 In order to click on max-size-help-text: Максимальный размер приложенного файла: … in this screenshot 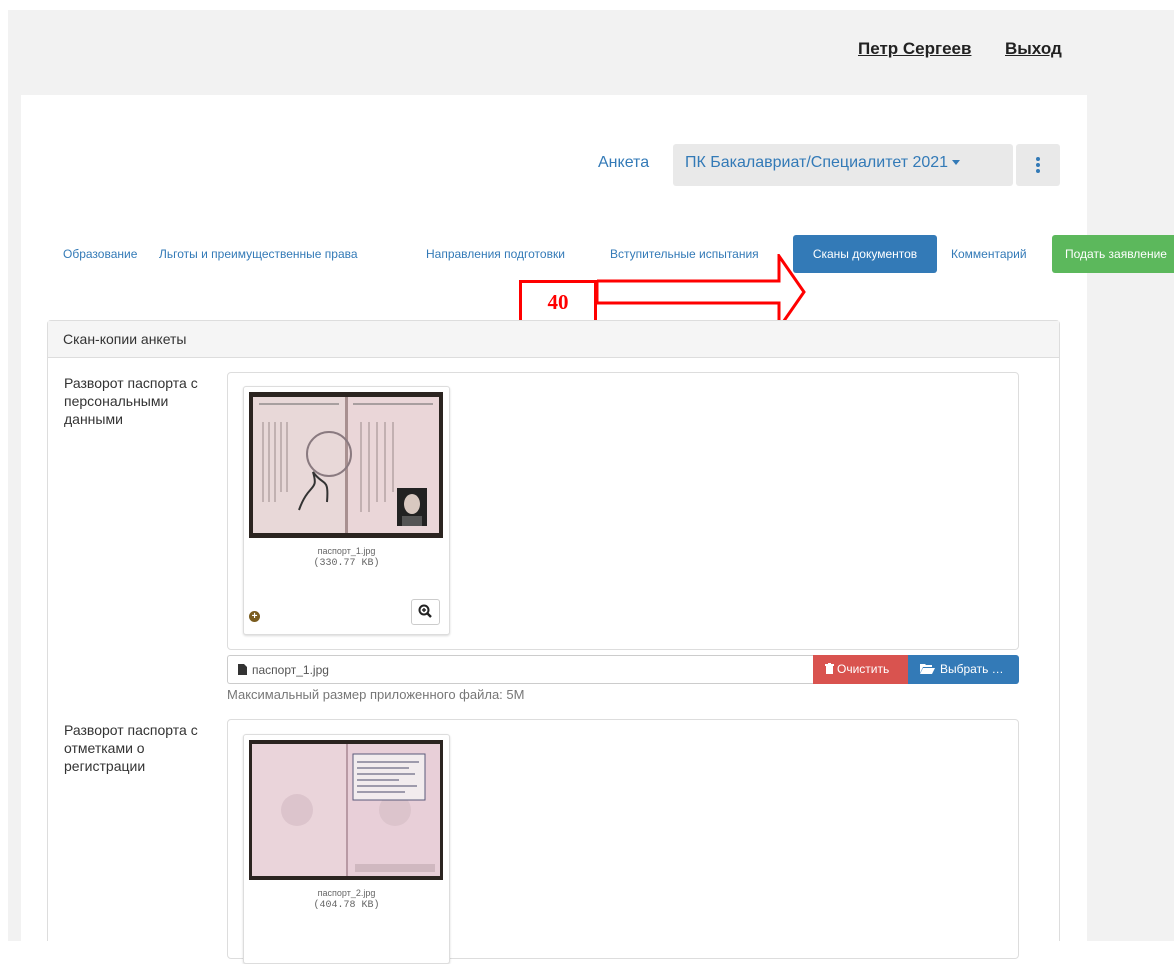, I will do `click(376, 694)`.